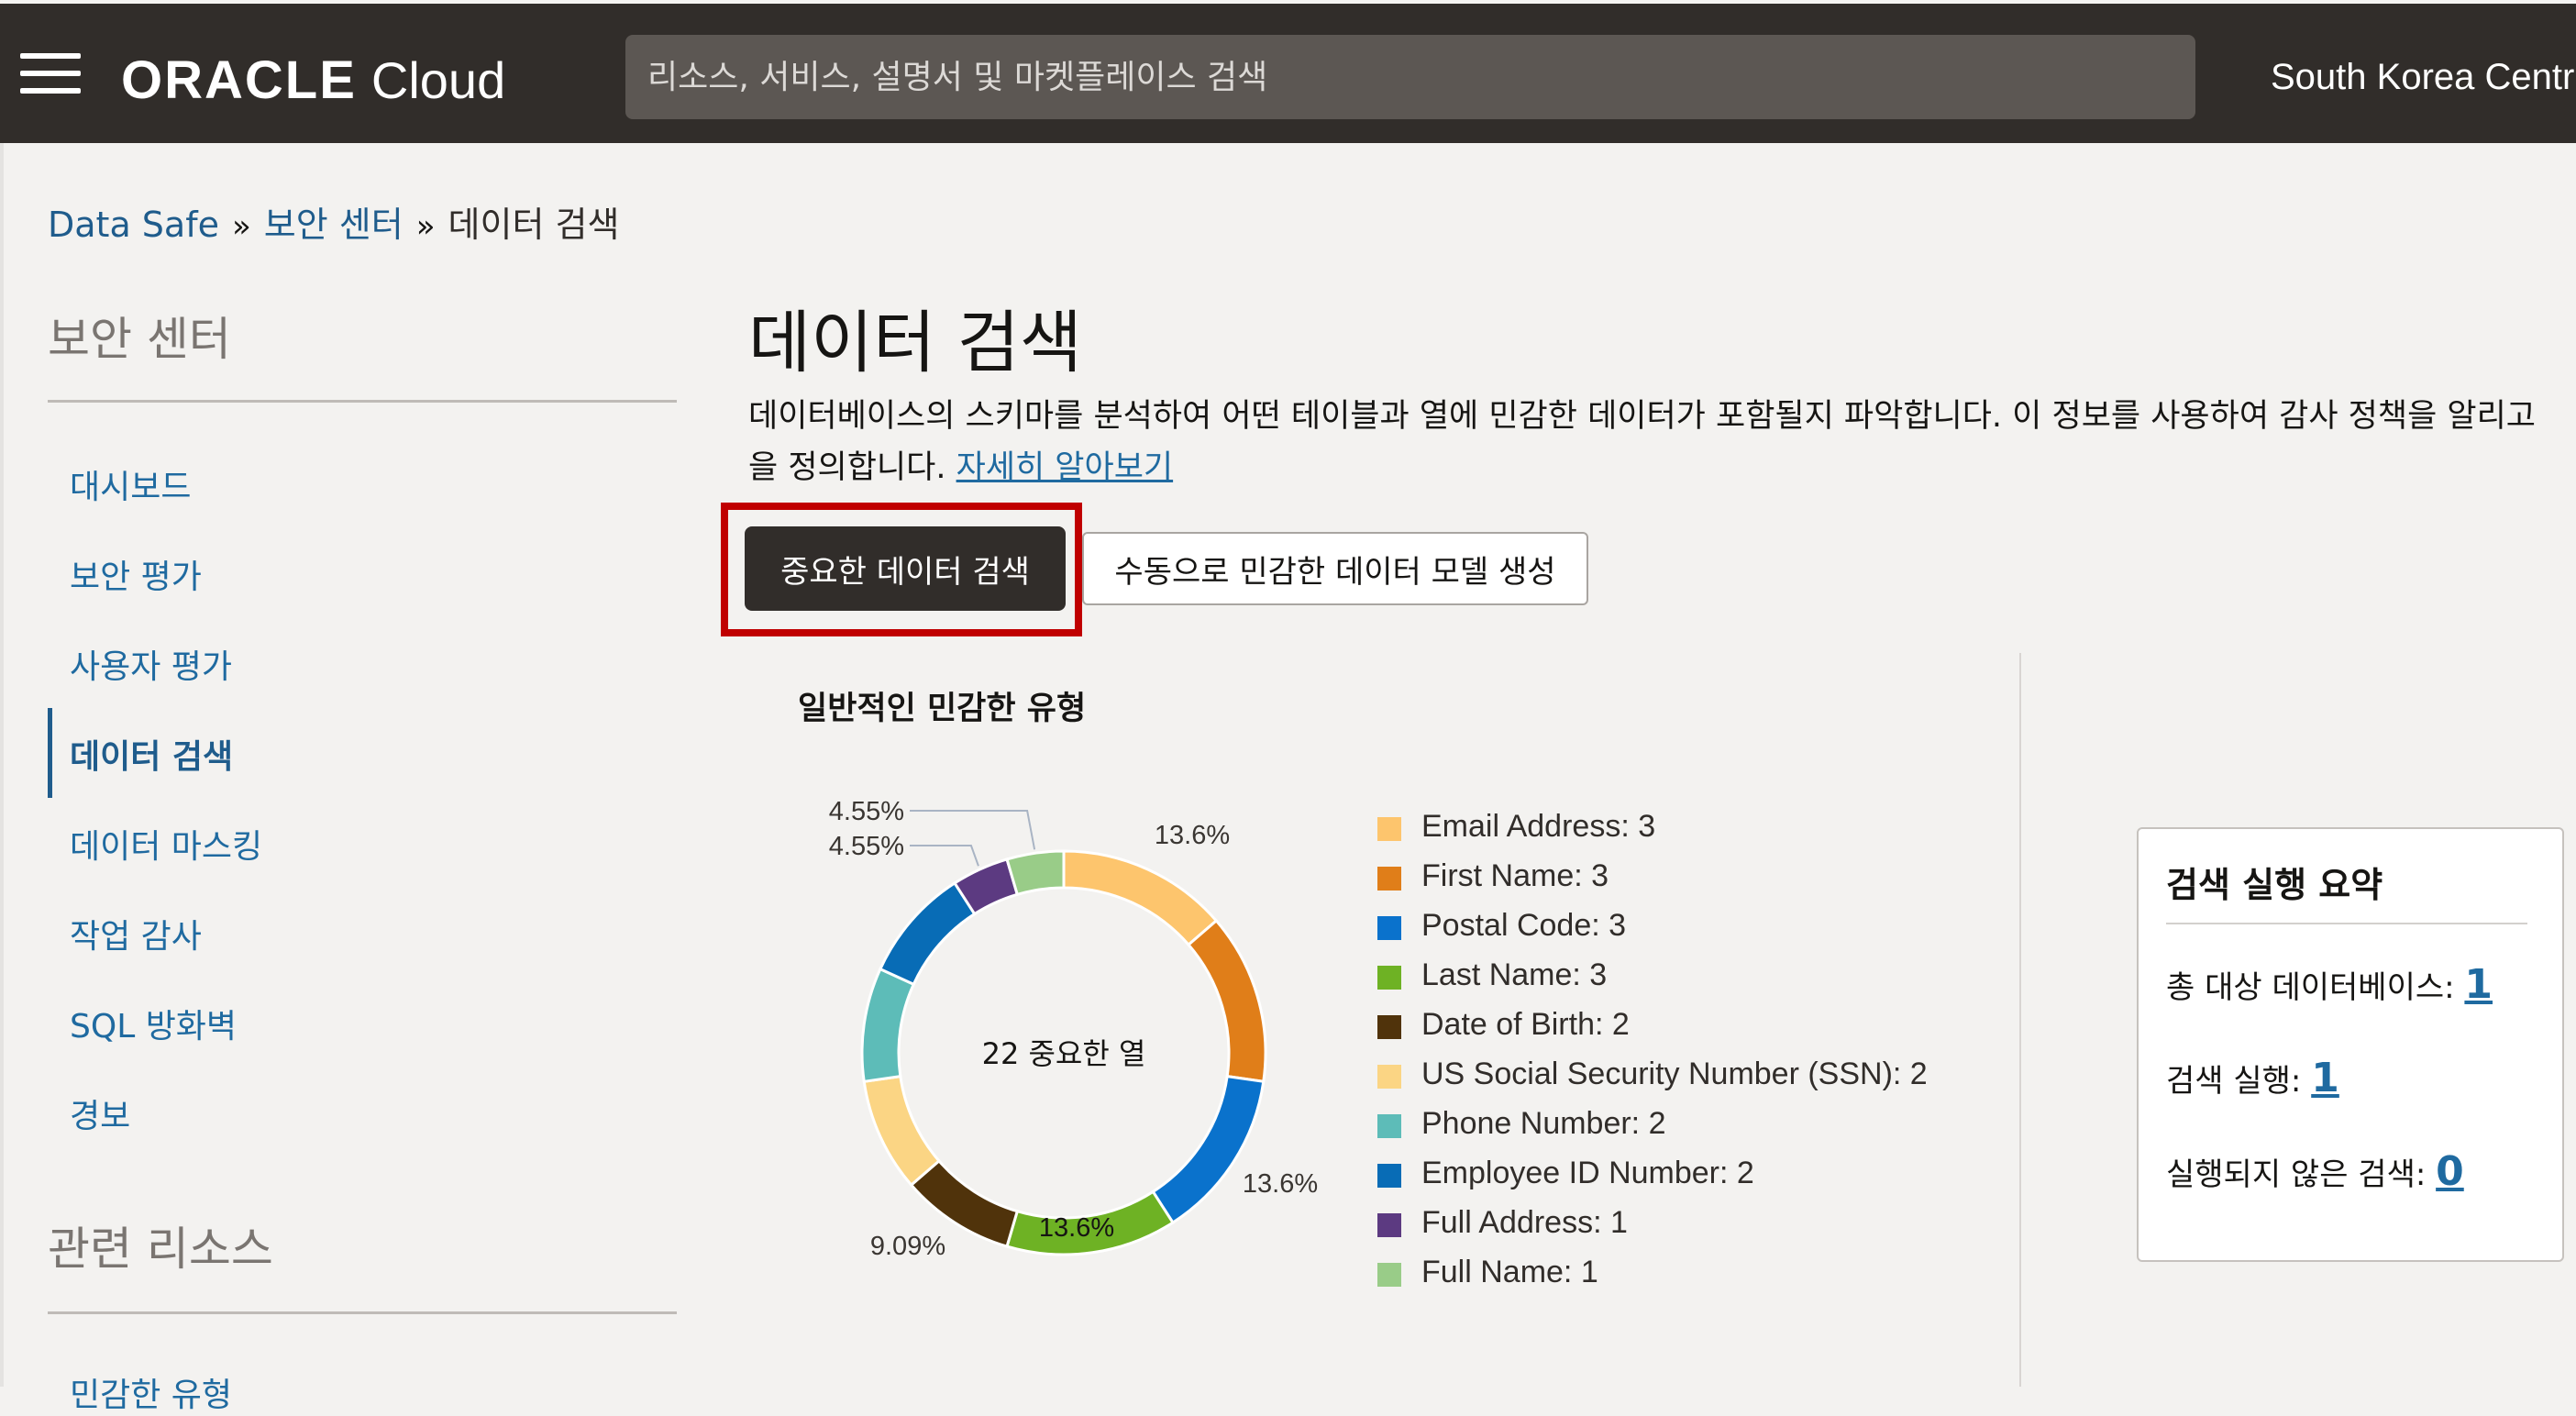  What do you see at coordinates (2450, 1171) in the screenshot?
I see `summary-value-link: 0` at bounding box center [2450, 1171].